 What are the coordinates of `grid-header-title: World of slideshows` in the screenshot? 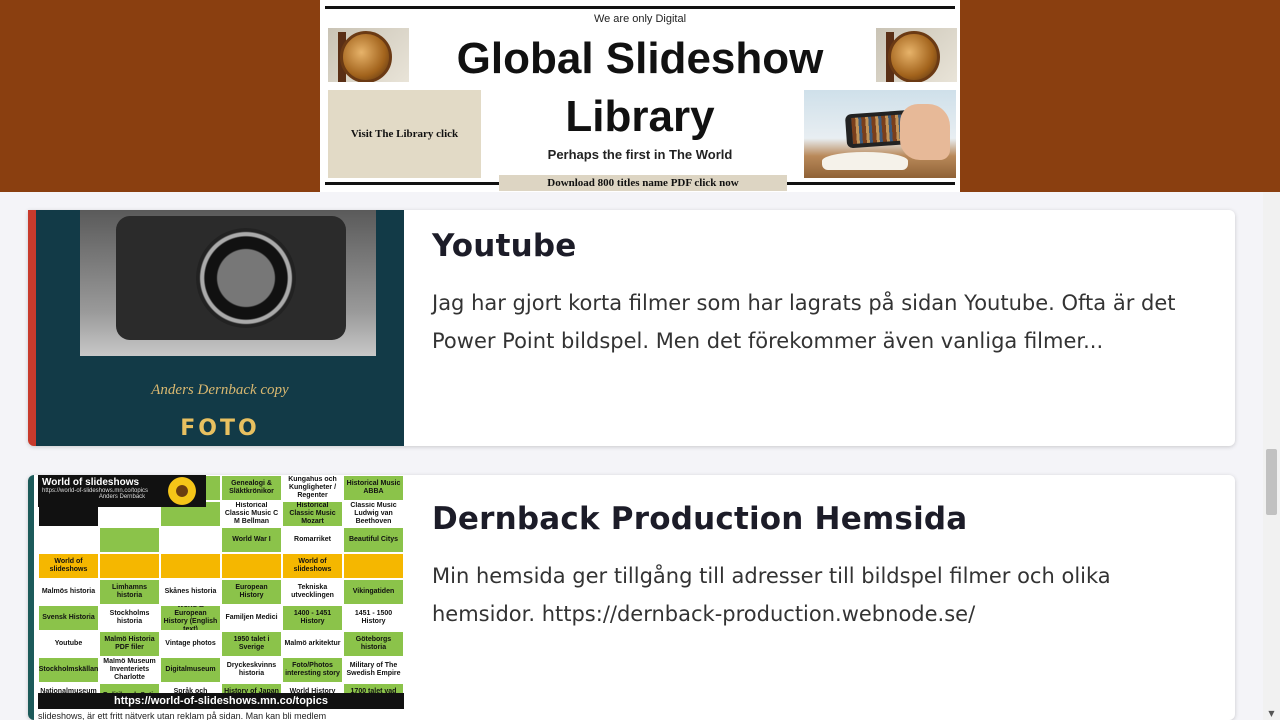 It's located at (91, 482).